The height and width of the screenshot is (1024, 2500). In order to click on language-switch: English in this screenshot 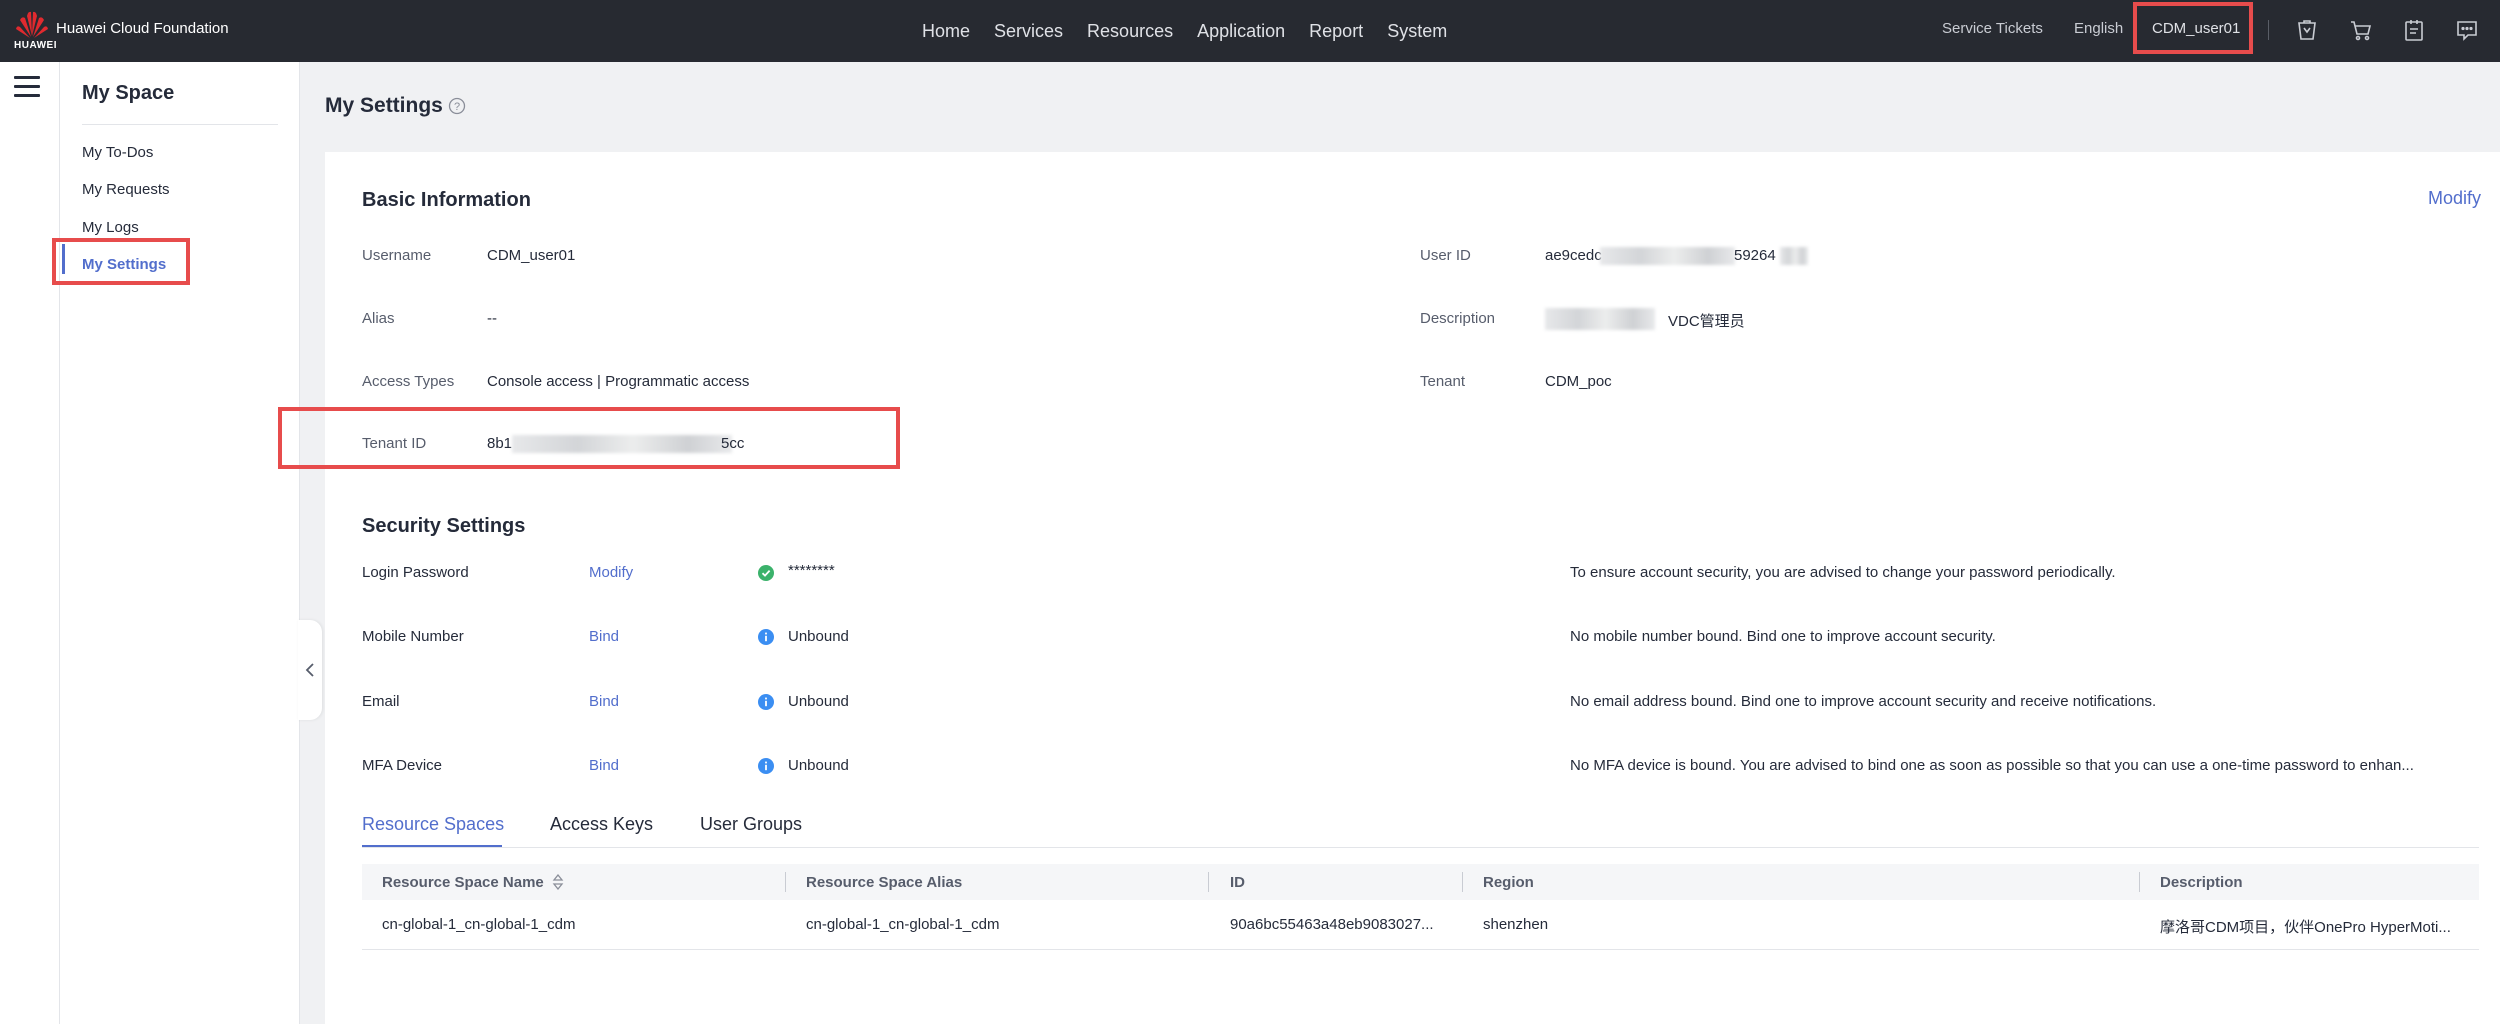, I will do `click(2098, 28)`.